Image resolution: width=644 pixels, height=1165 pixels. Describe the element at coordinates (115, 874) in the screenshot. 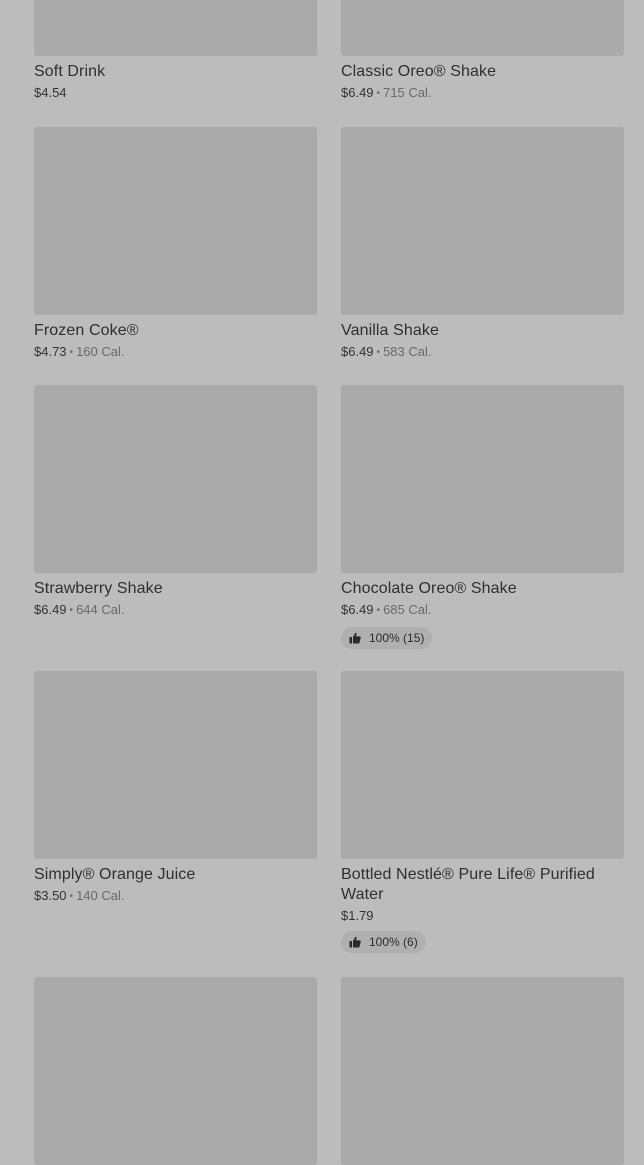

I see `item-name: Simply® Orange Juice` at that location.